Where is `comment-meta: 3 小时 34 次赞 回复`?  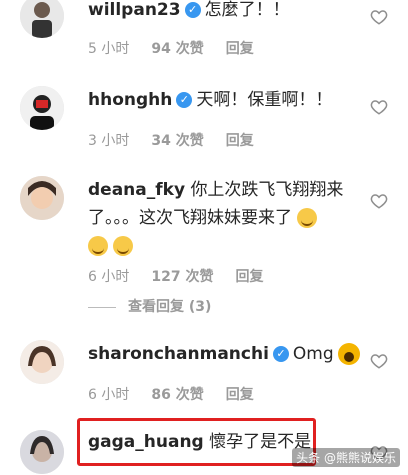 comment-meta: 3 小时 34 次赞 回复 is located at coordinates (182, 140).